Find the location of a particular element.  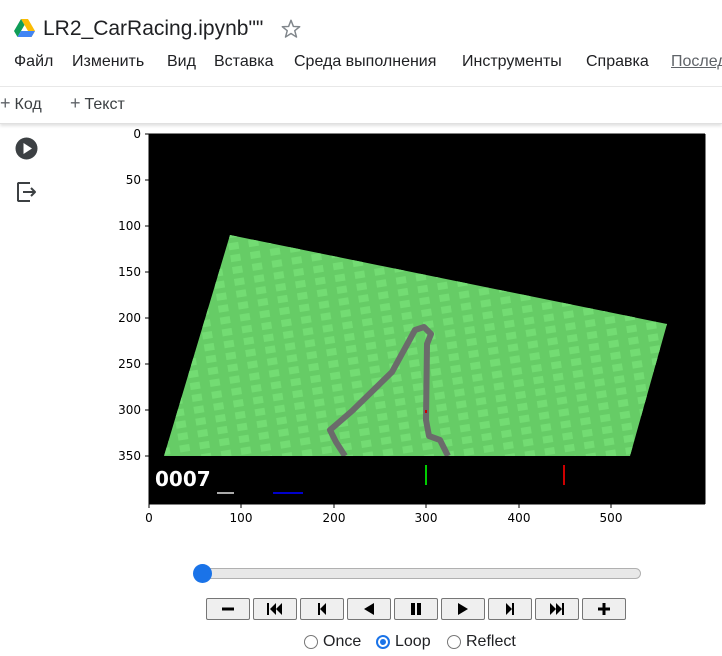

frame-slider-thumb is located at coordinates (202, 573).